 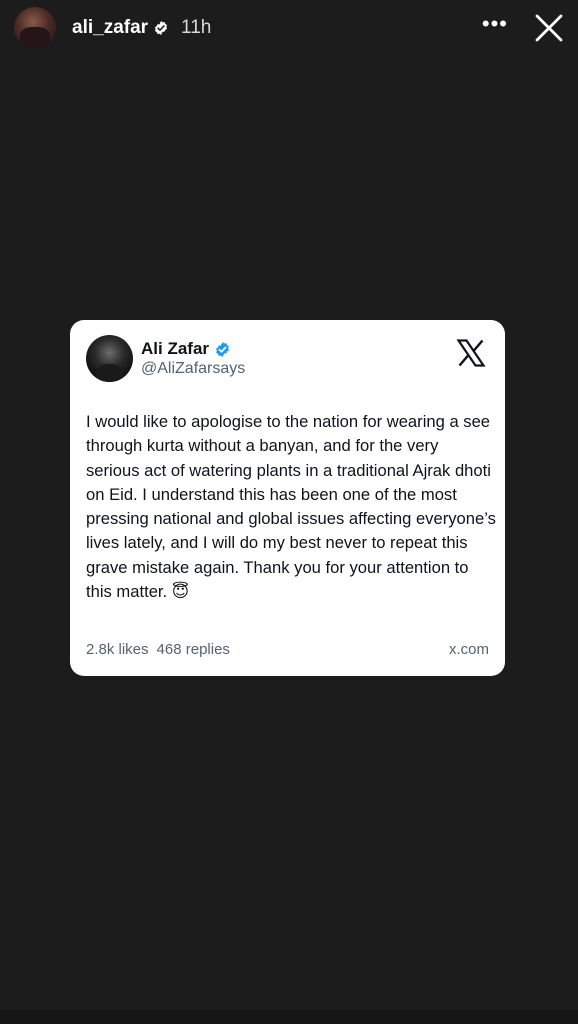 I want to click on tweet-author-handle: @AliZafarsays, so click(x=193, y=369).